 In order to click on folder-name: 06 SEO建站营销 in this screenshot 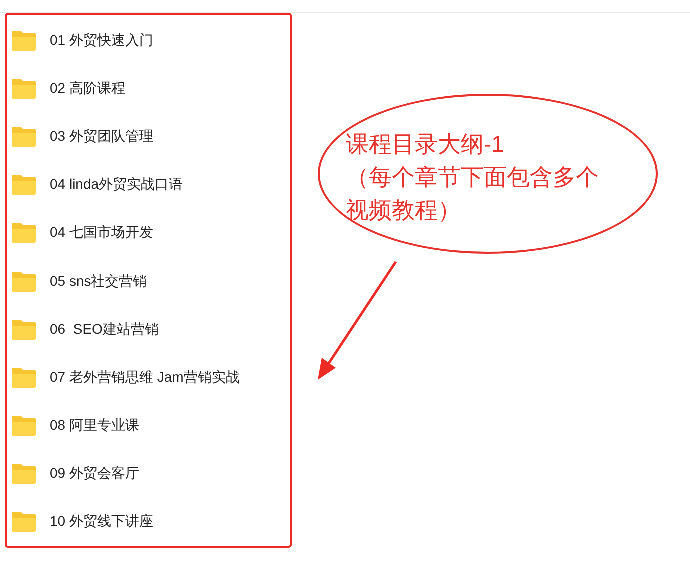, I will do `click(104, 329)`.